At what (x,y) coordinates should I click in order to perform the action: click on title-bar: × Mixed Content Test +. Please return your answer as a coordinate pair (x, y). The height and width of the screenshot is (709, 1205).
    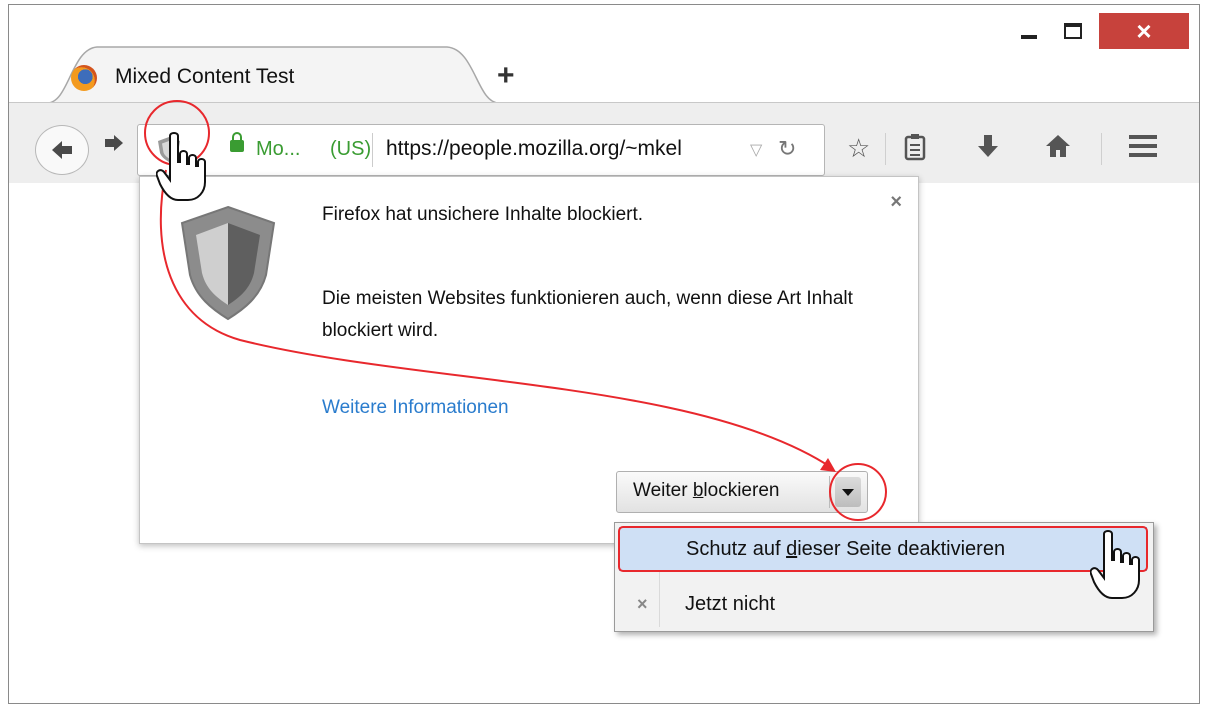
    Looking at the image, I should click on (604, 55).